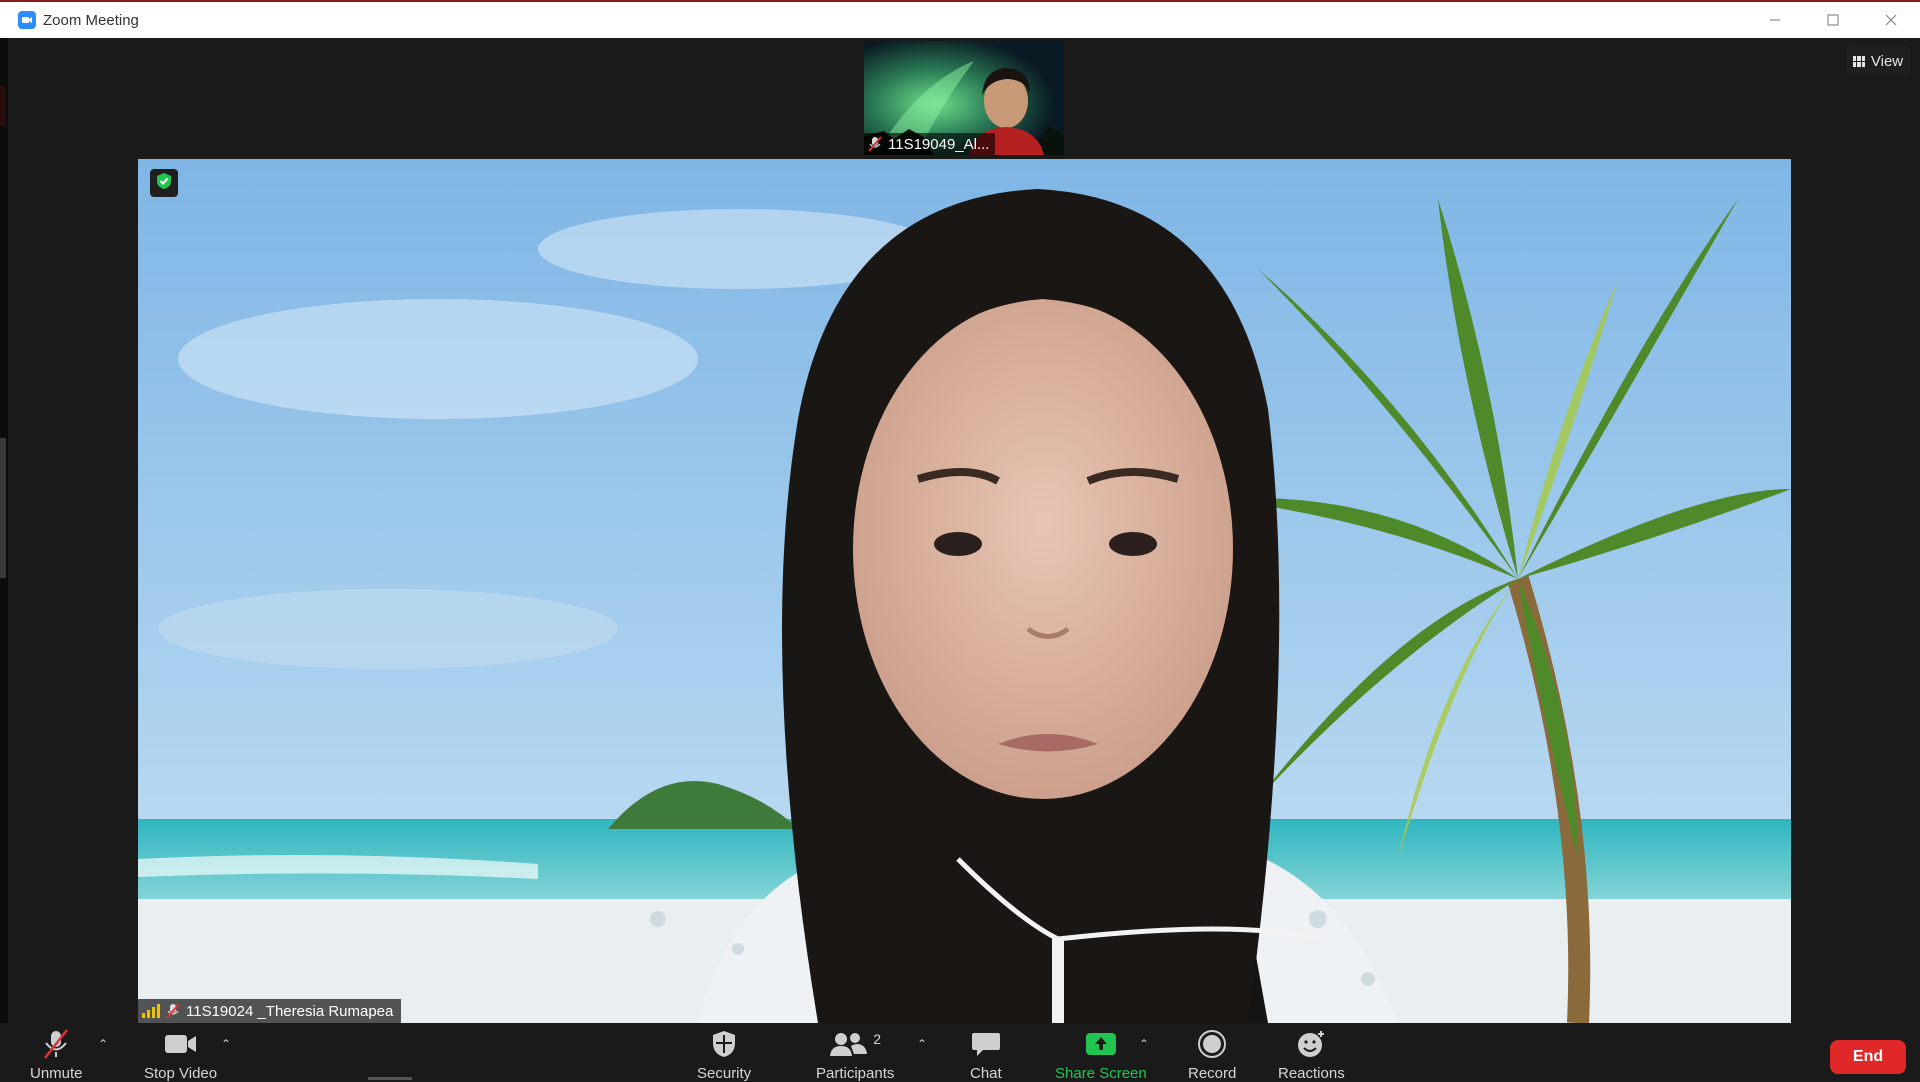 The image size is (1920, 1082). I want to click on chat-button: Chat, so click(986, 1054).